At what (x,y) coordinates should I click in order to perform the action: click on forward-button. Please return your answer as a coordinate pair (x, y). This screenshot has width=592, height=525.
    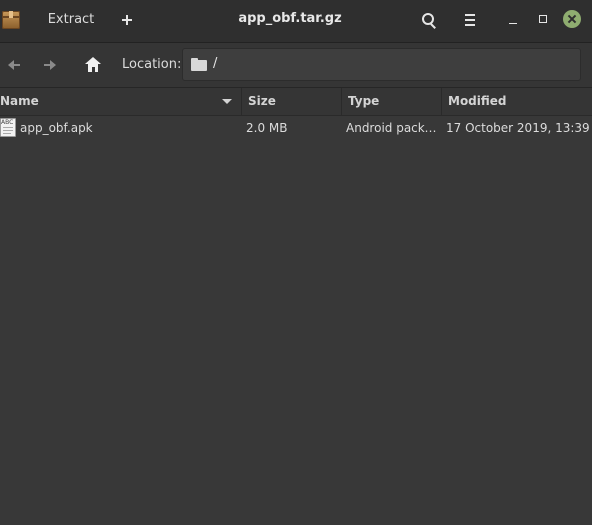
    Looking at the image, I should click on (50, 65).